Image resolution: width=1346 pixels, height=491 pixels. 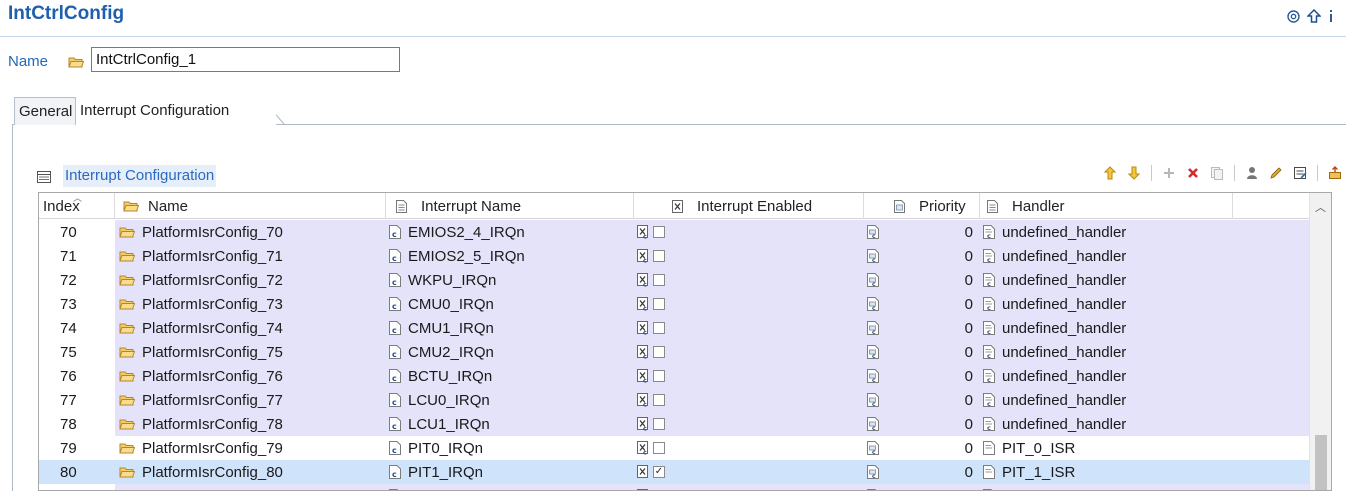 What do you see at coordinates (1169, 173) in the screenshot?
I see `add-icon` at bounding box center [1169, 173].